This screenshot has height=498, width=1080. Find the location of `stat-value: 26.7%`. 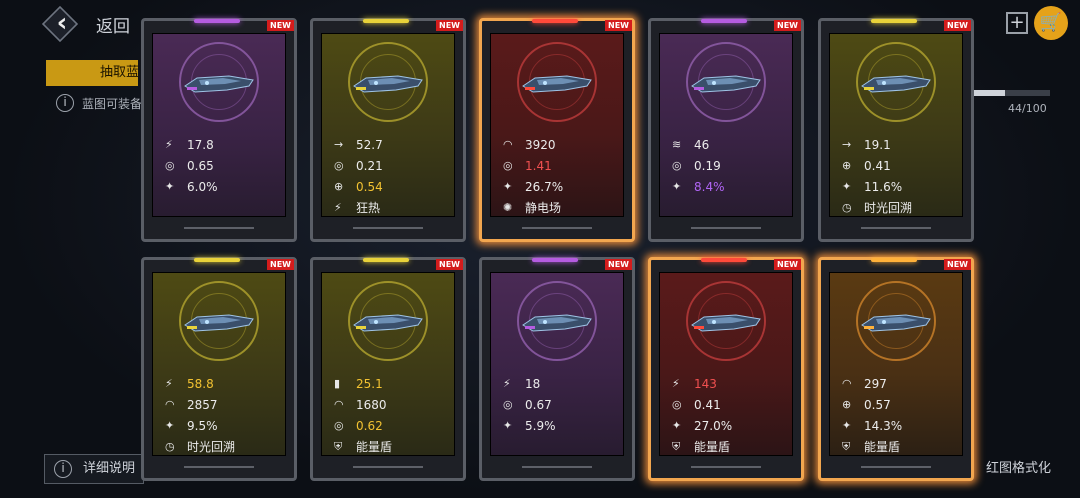

stat-value: 26.7% is located at coordinates (544, 186).